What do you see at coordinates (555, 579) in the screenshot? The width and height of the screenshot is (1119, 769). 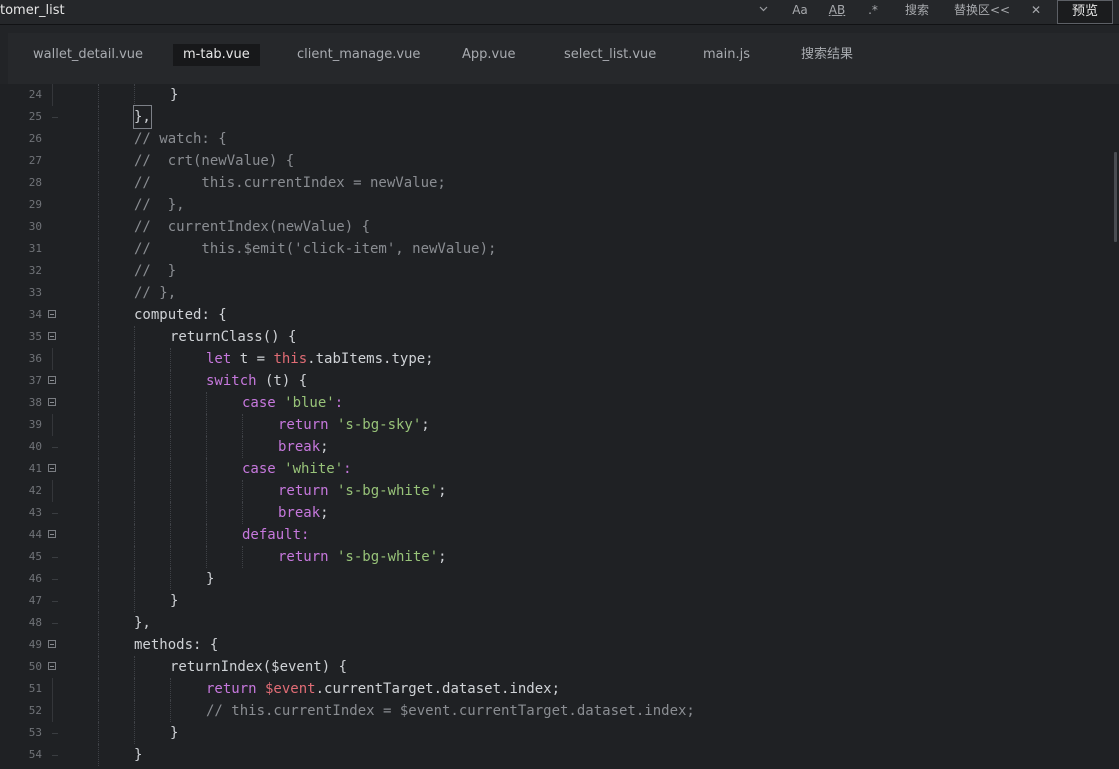 I see `code-line: 46 }` at bounding box center [555, 579].